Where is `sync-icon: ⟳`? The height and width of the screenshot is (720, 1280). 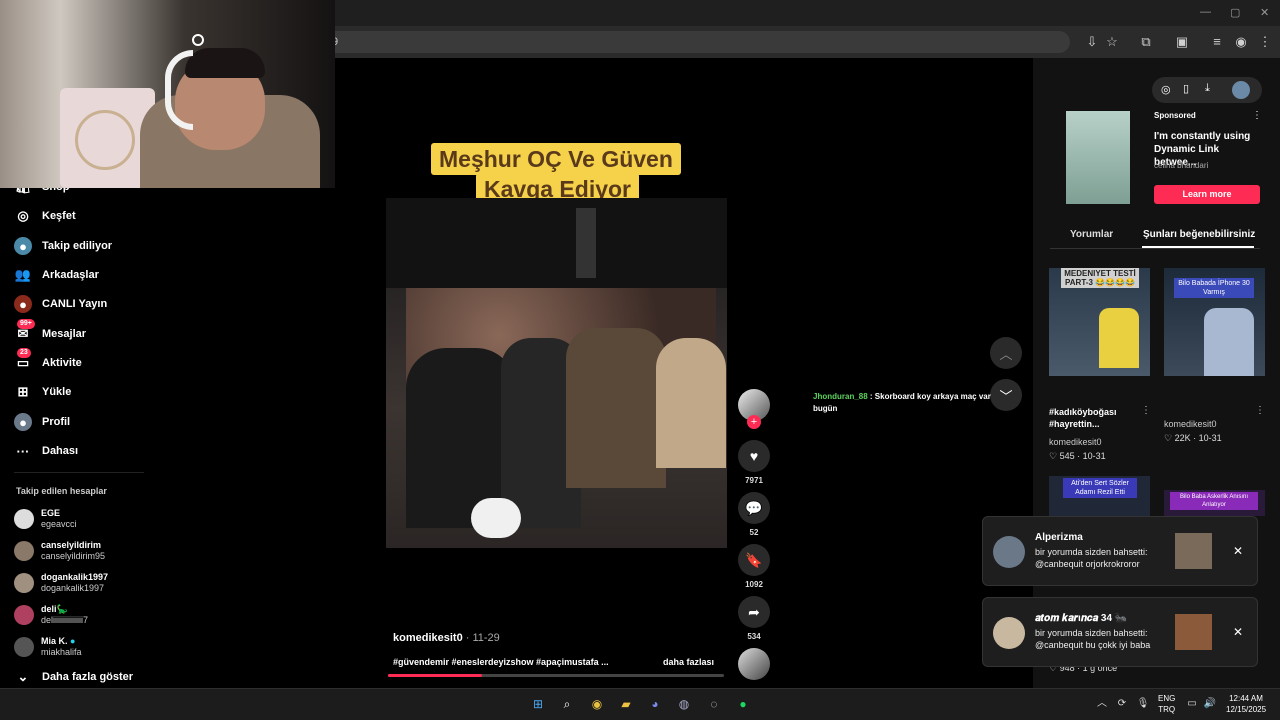 sync-icon: ⟳ is located at coordinates (1122, 704).